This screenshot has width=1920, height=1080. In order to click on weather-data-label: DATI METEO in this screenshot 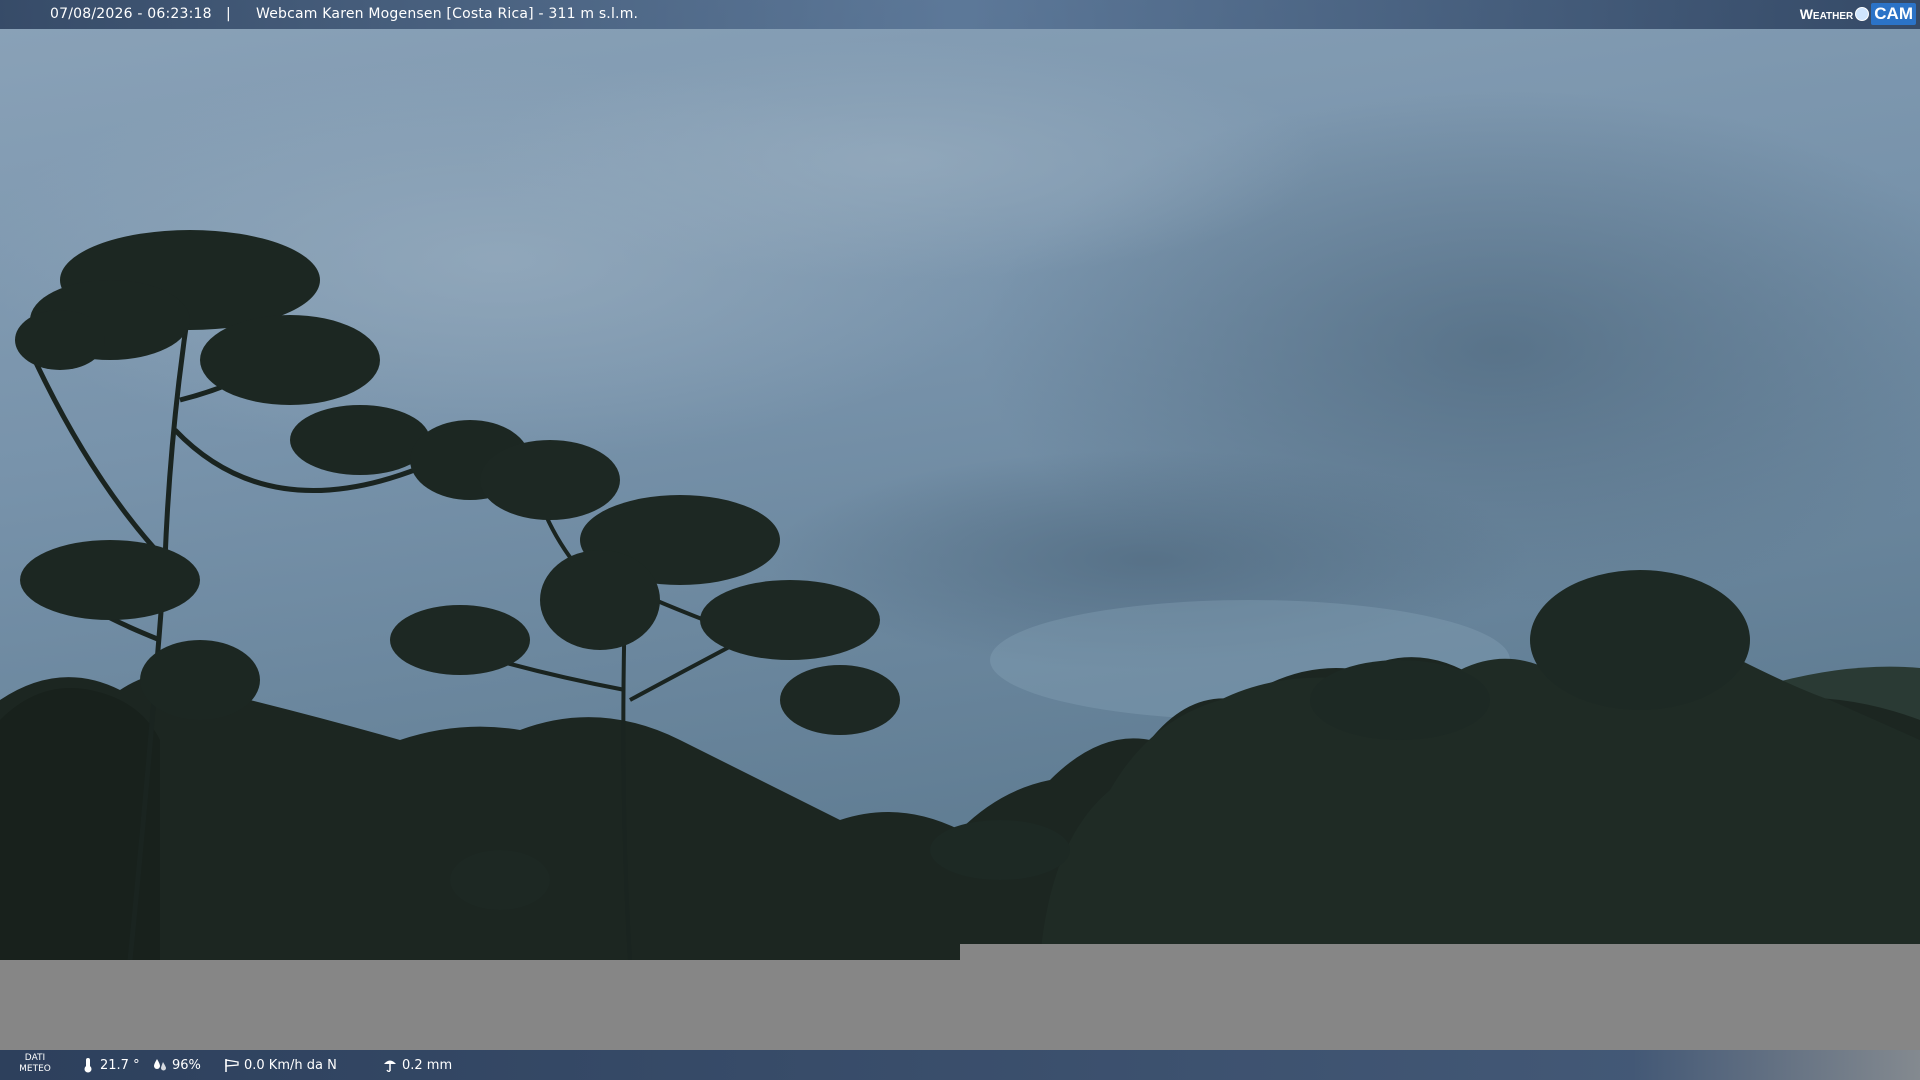, I will do `click(35, 1064)`.